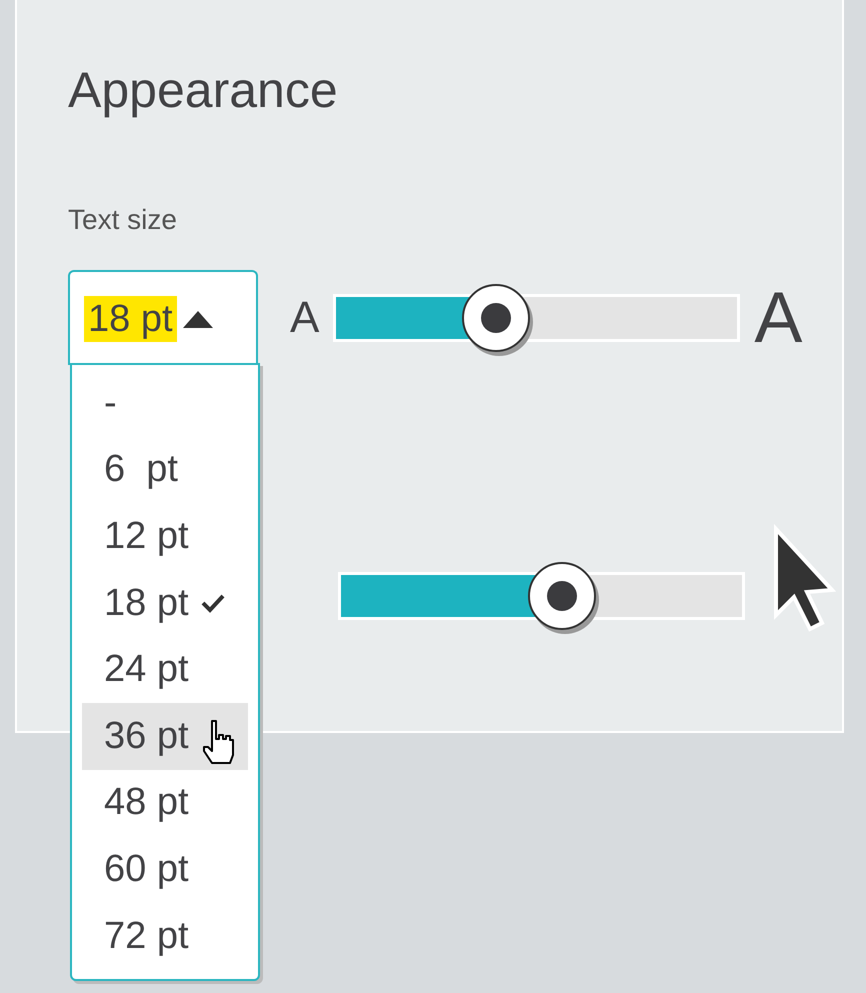  Describe the element at coordinates (165, 936) in the screenshot. I see `size-option: 72 pt` at that location.